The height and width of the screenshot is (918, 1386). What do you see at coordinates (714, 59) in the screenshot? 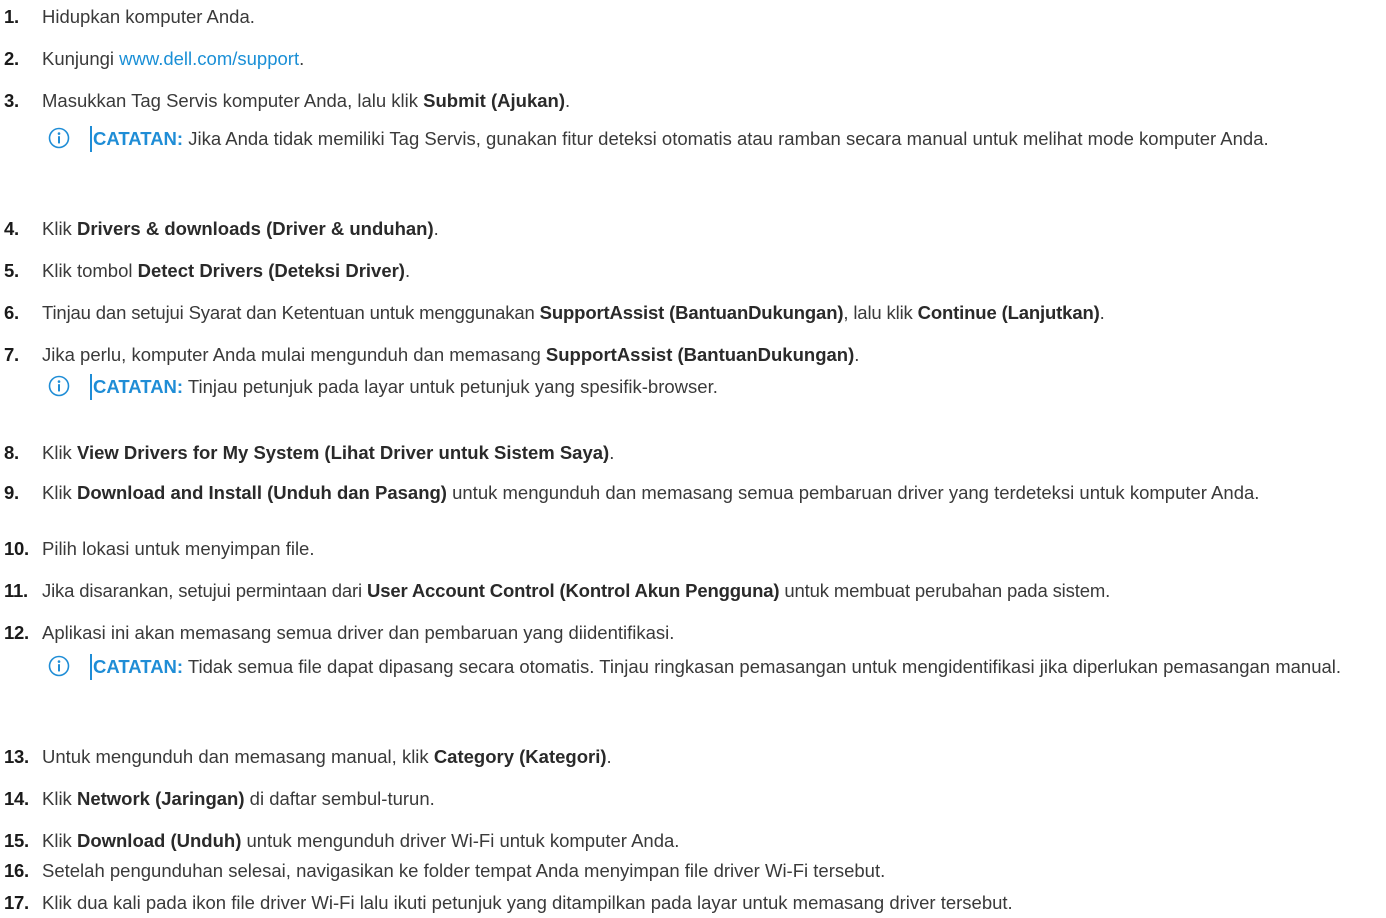
I see `step-text: Kunjungi www.dell.com/support.` at bounding box center [714, 59].